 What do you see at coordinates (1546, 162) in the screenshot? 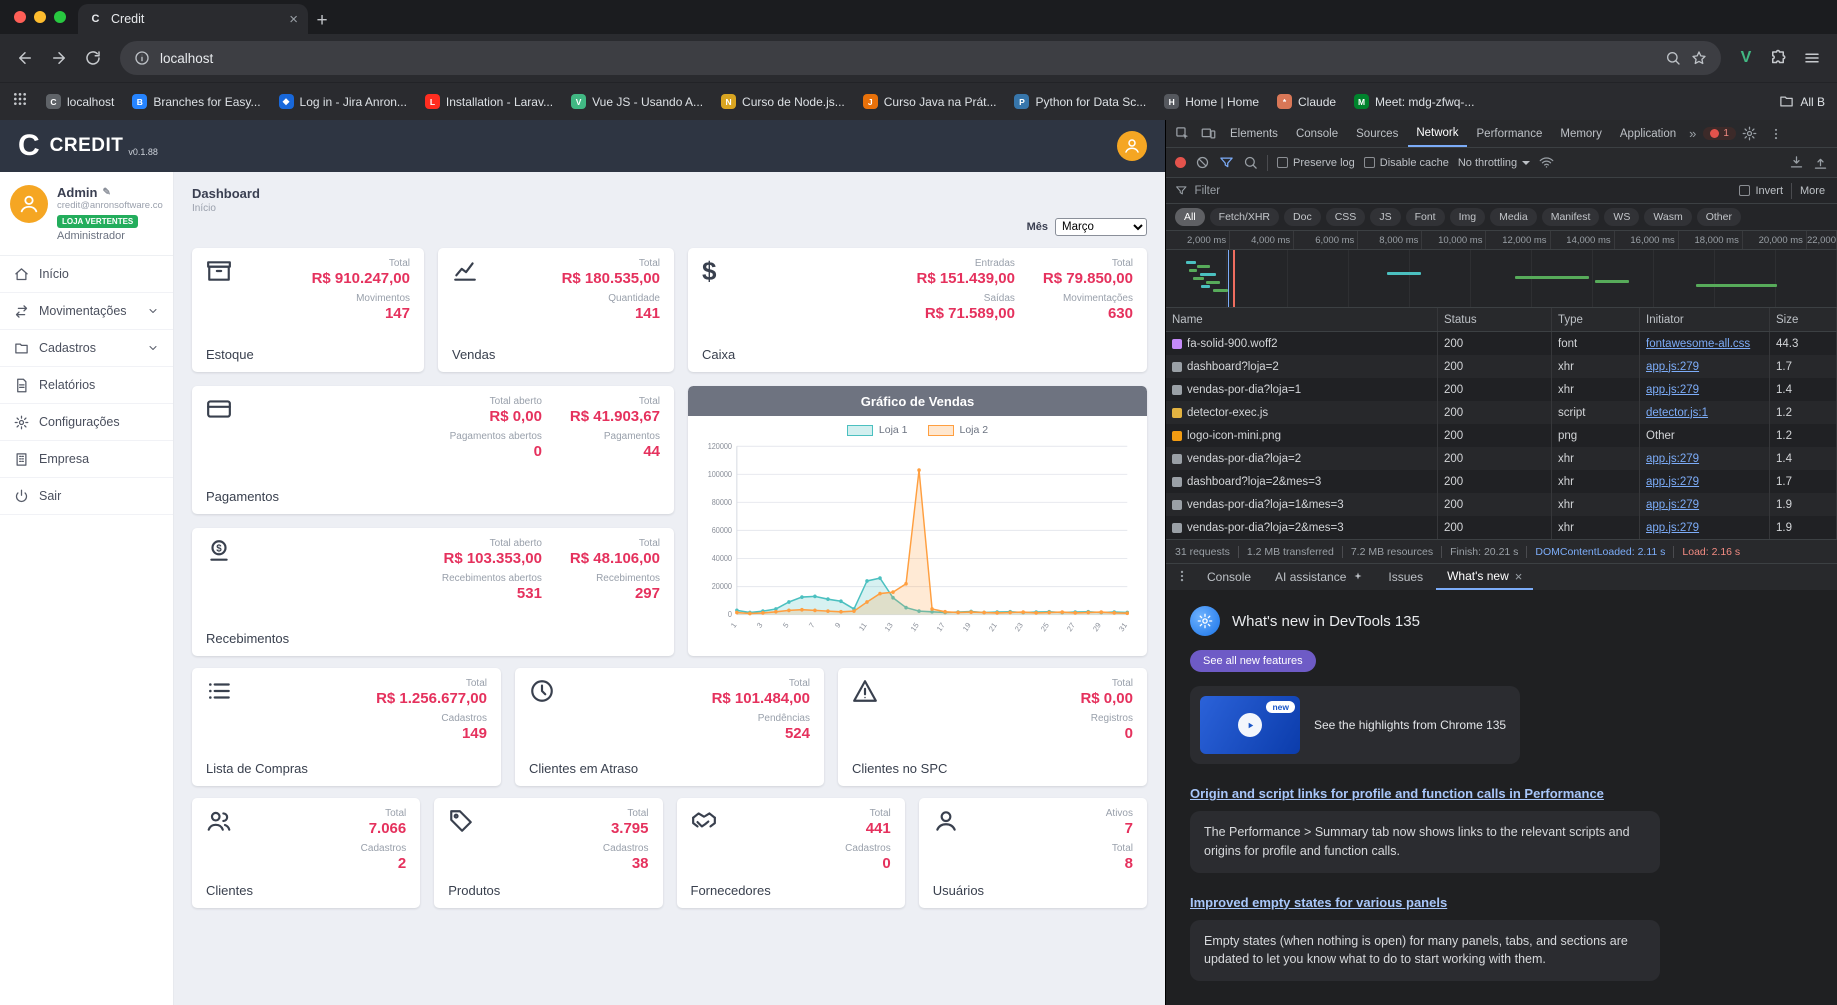
I see `network-conditions-icon` at bounding box center [1546, 162].